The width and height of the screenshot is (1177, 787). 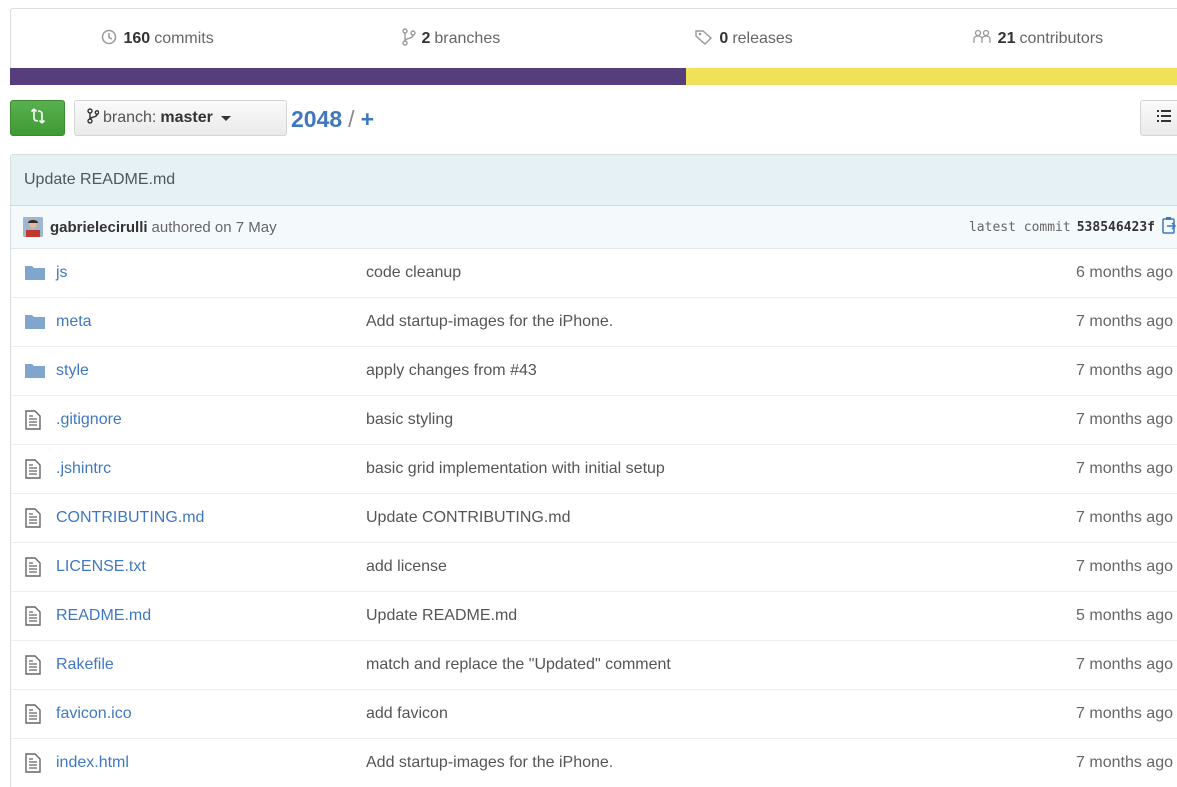 I want to click on tag-icon, so click(x=707, y=39).